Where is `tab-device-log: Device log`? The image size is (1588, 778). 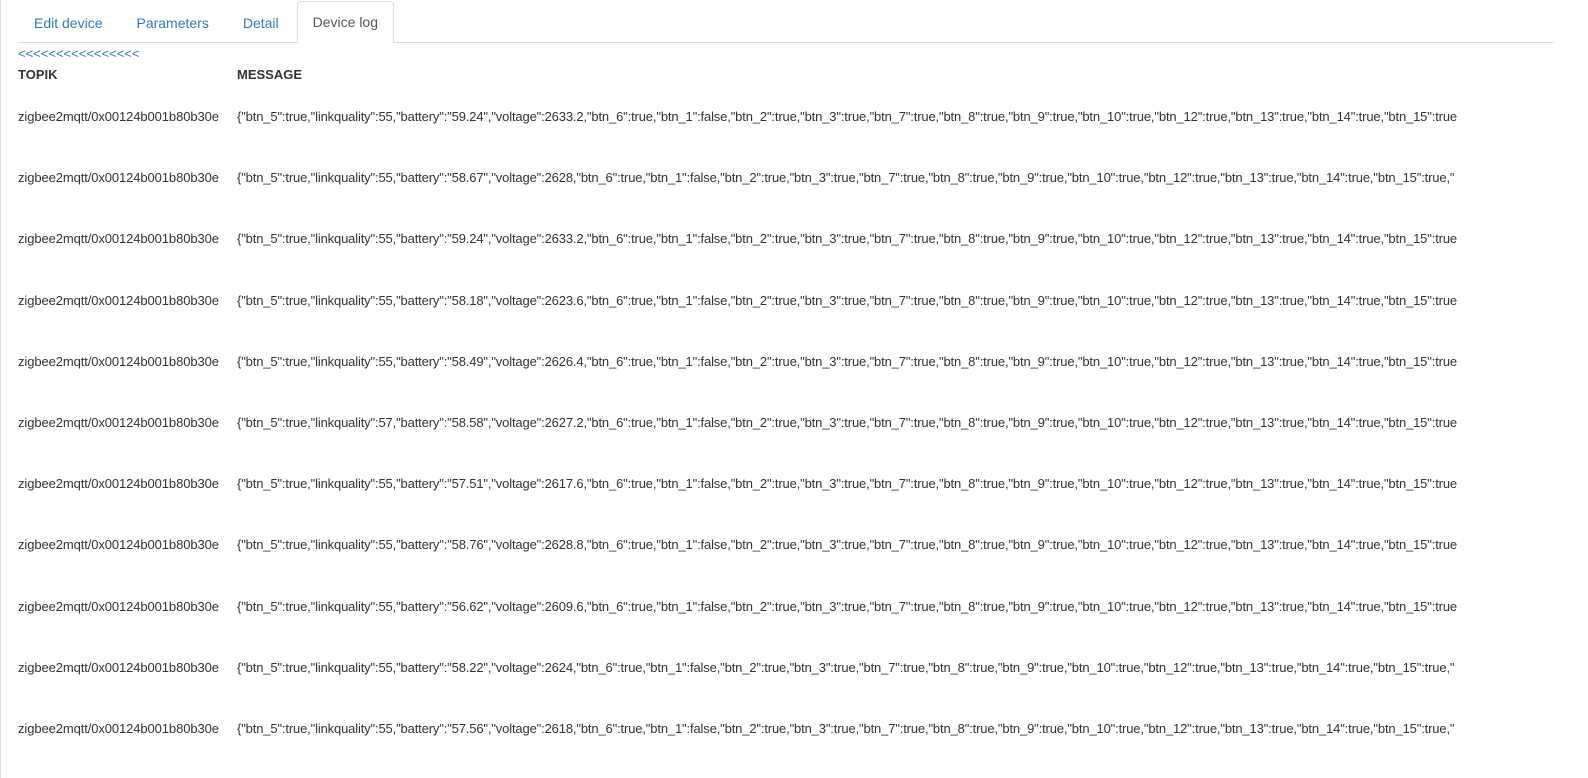
tab-device-log: Device log is located at coordinates (345, 22).